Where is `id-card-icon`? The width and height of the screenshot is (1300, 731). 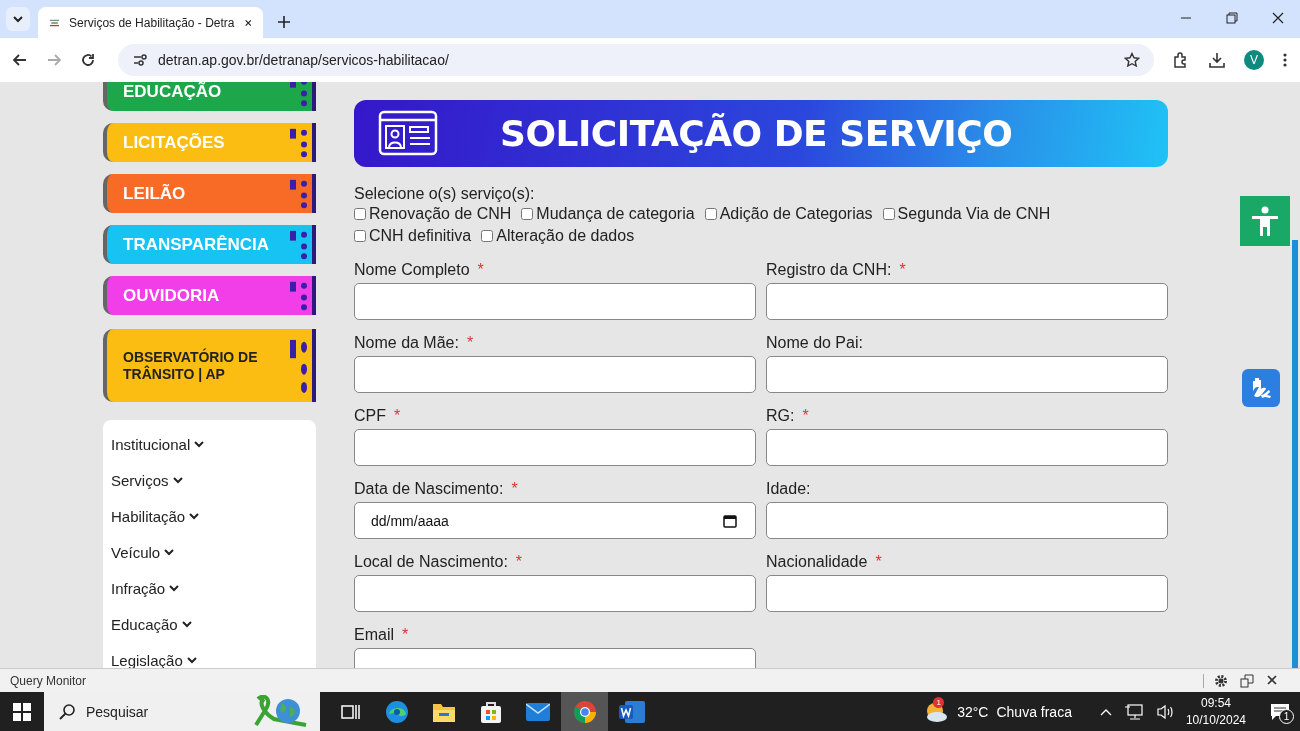 id-card-icon is located at coordinates (408, 133).